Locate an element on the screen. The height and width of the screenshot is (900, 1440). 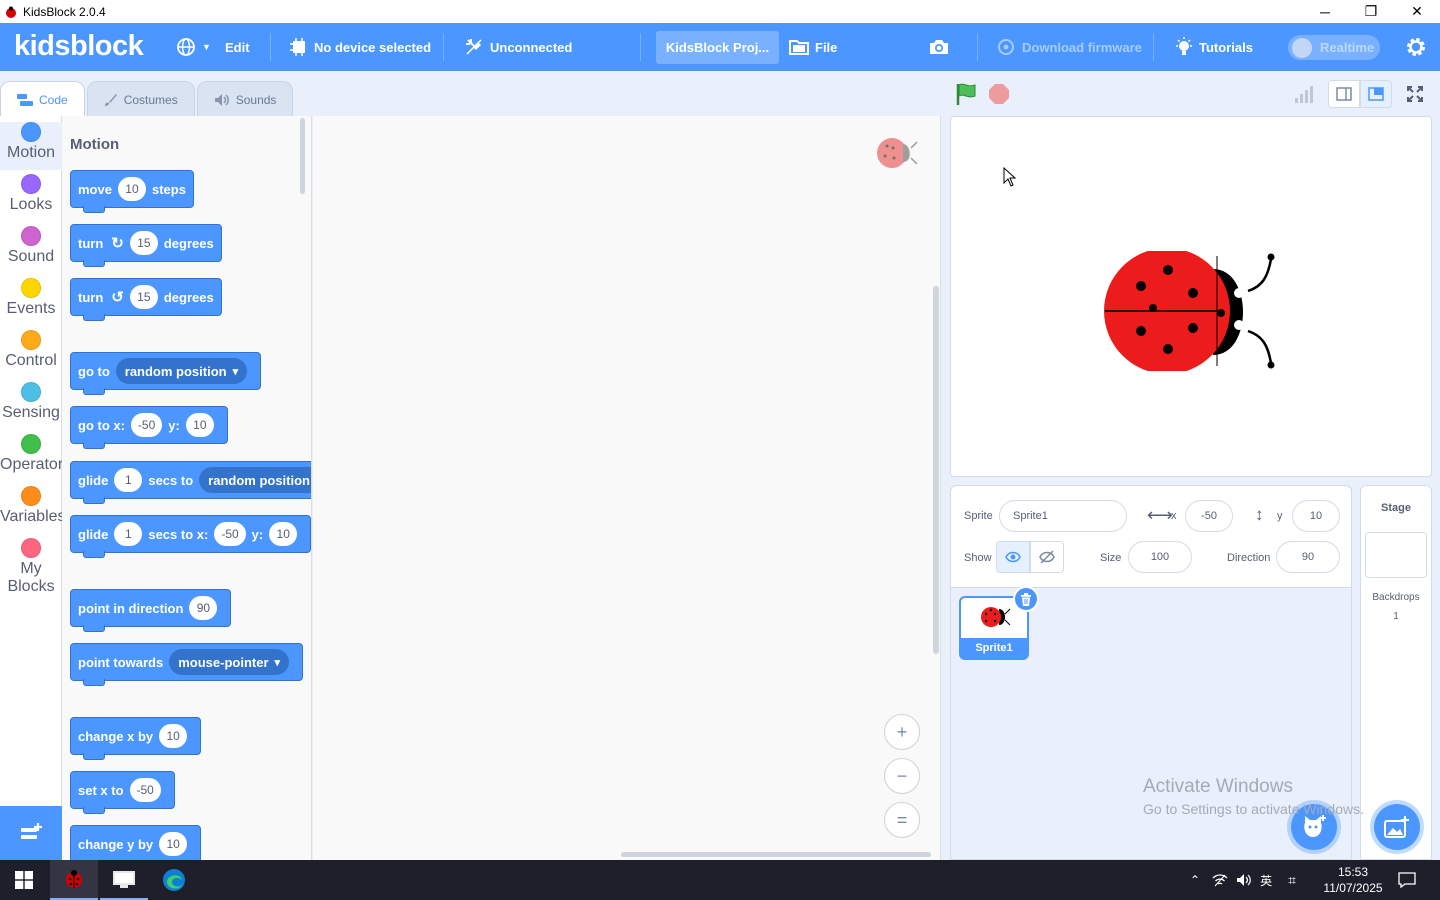
show-hidden-button is located at coordinates (1047, 557).